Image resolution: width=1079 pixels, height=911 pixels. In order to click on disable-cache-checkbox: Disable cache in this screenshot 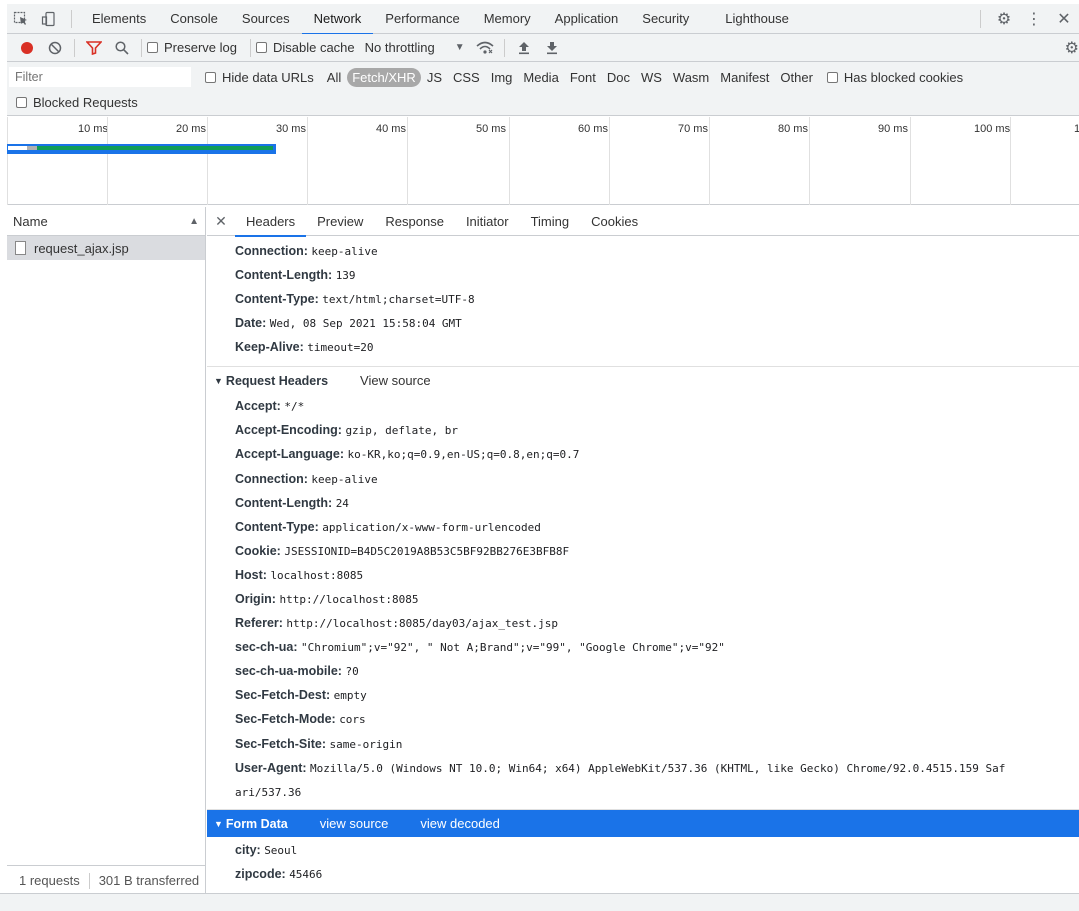, I will do `click(305, 47)`.